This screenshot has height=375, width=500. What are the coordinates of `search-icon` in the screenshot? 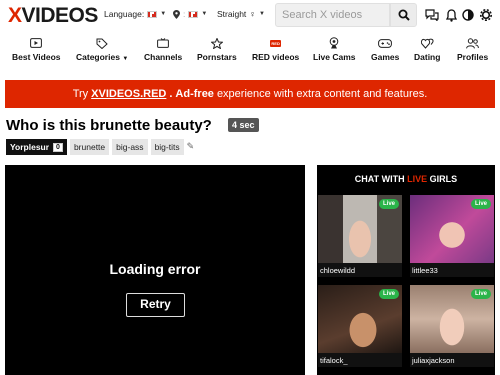 It's located at (404, 15).